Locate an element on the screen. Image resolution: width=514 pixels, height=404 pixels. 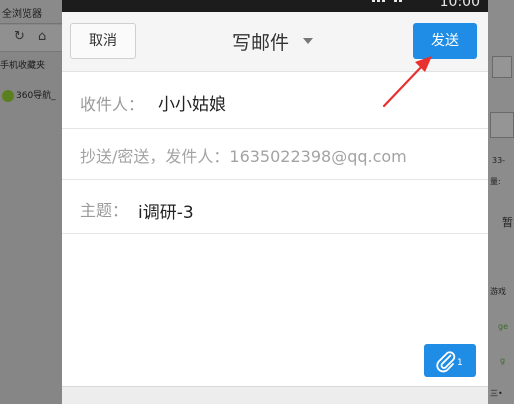
attachment-count: 1 is located at coordinates (460, 363).